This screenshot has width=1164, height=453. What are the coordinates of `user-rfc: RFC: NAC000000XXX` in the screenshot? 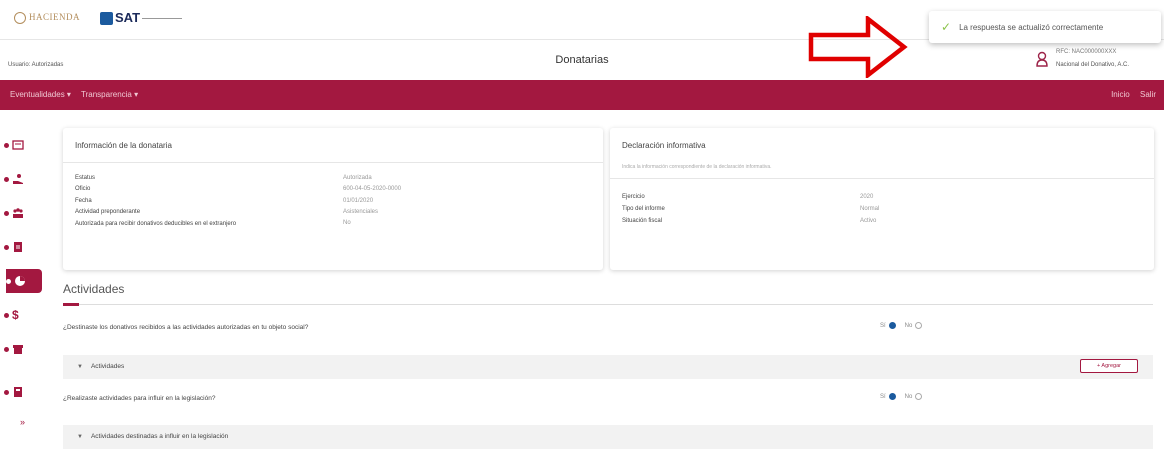 It's located at (1086, 52).